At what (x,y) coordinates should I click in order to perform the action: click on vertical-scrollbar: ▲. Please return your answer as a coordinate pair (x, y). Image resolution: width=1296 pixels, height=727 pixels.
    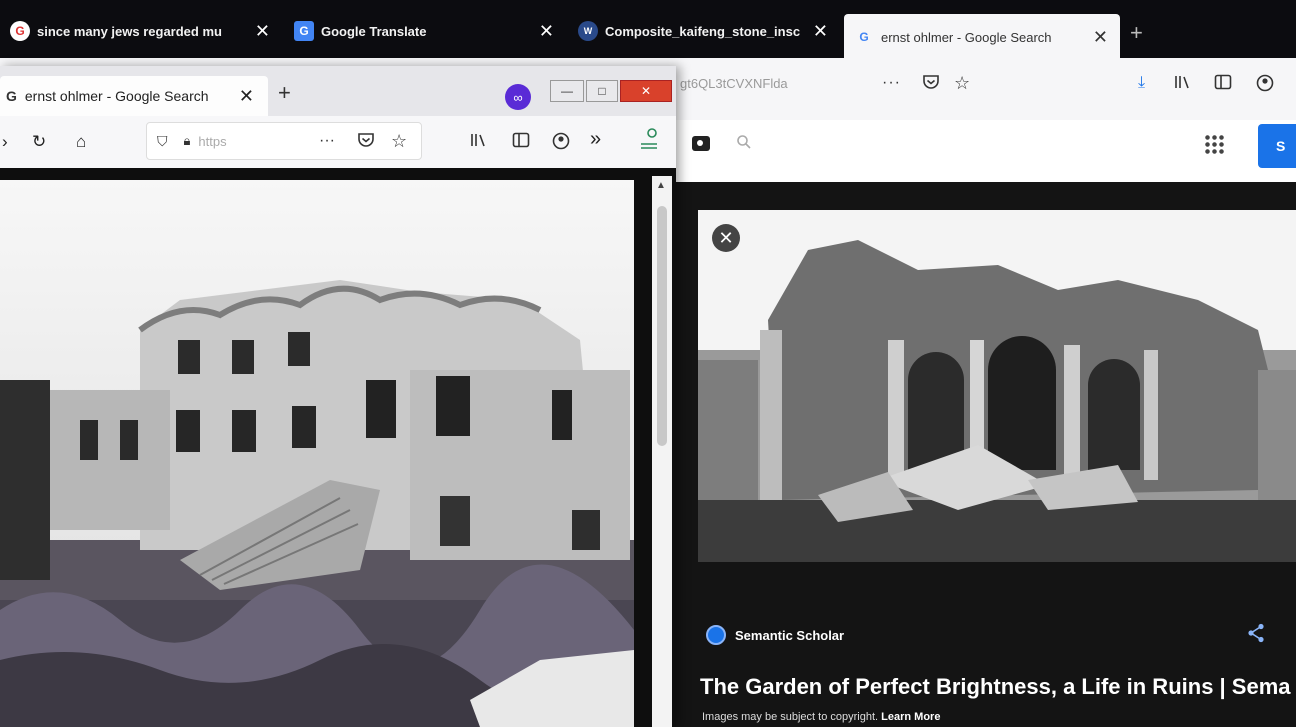
    Looking at the image, I should click on (662, 451).